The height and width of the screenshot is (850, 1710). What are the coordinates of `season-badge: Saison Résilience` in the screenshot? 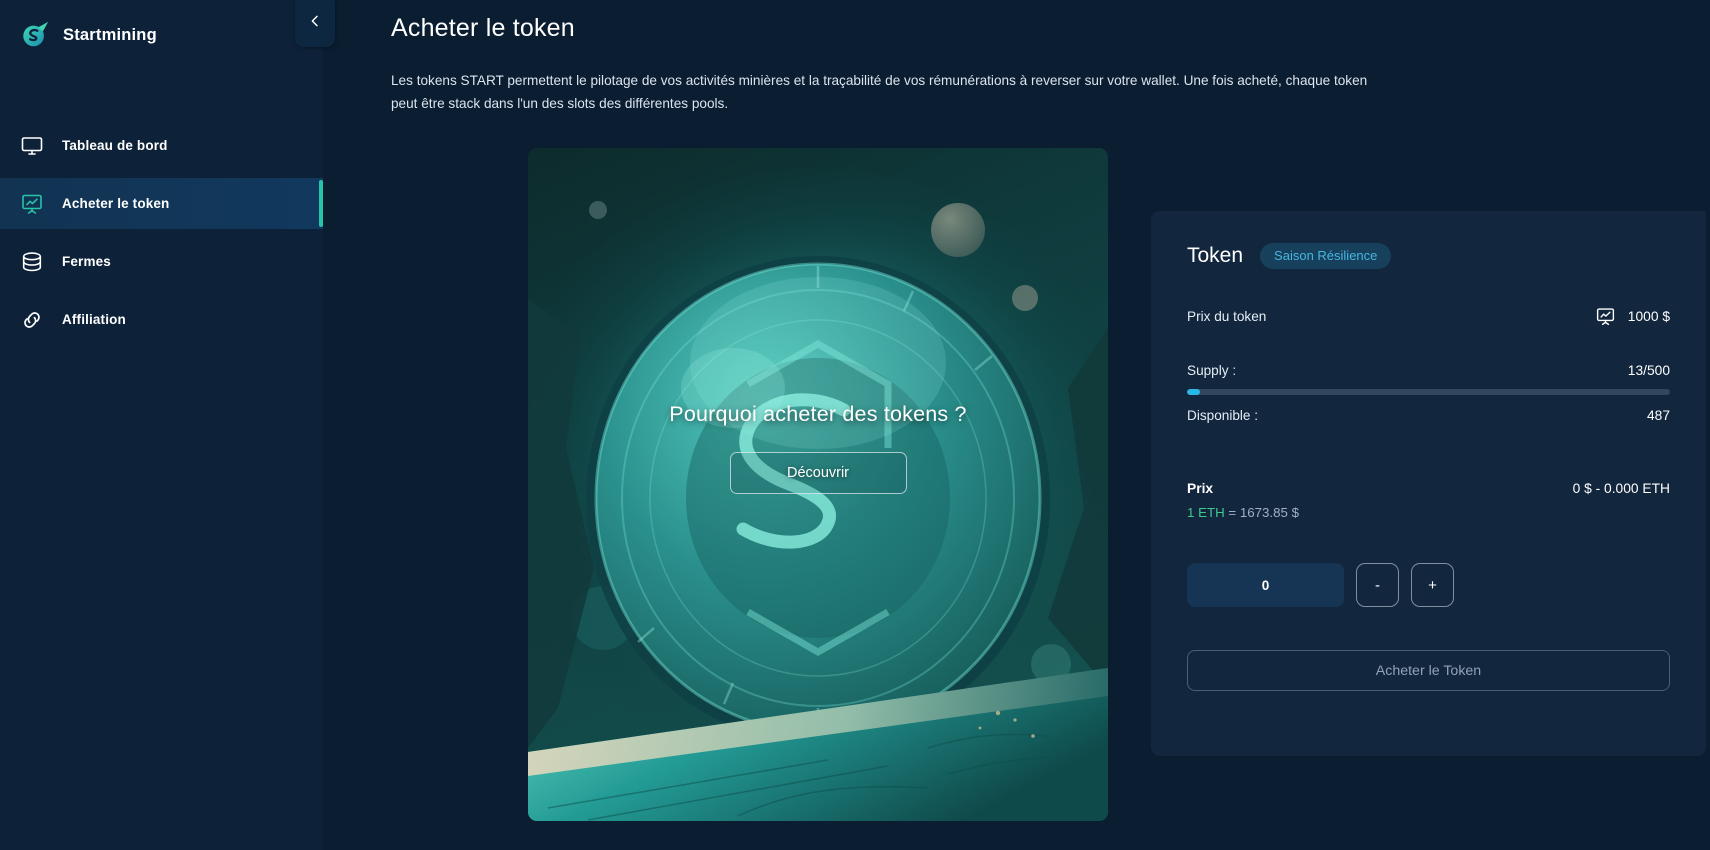 It's located at (1326, 256).